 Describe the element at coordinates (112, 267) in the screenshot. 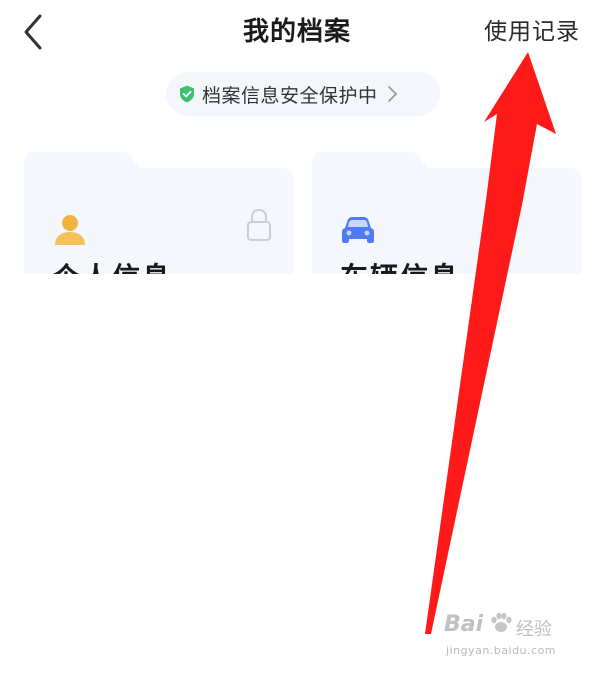

I see `card-title: 个人信息` at that location.